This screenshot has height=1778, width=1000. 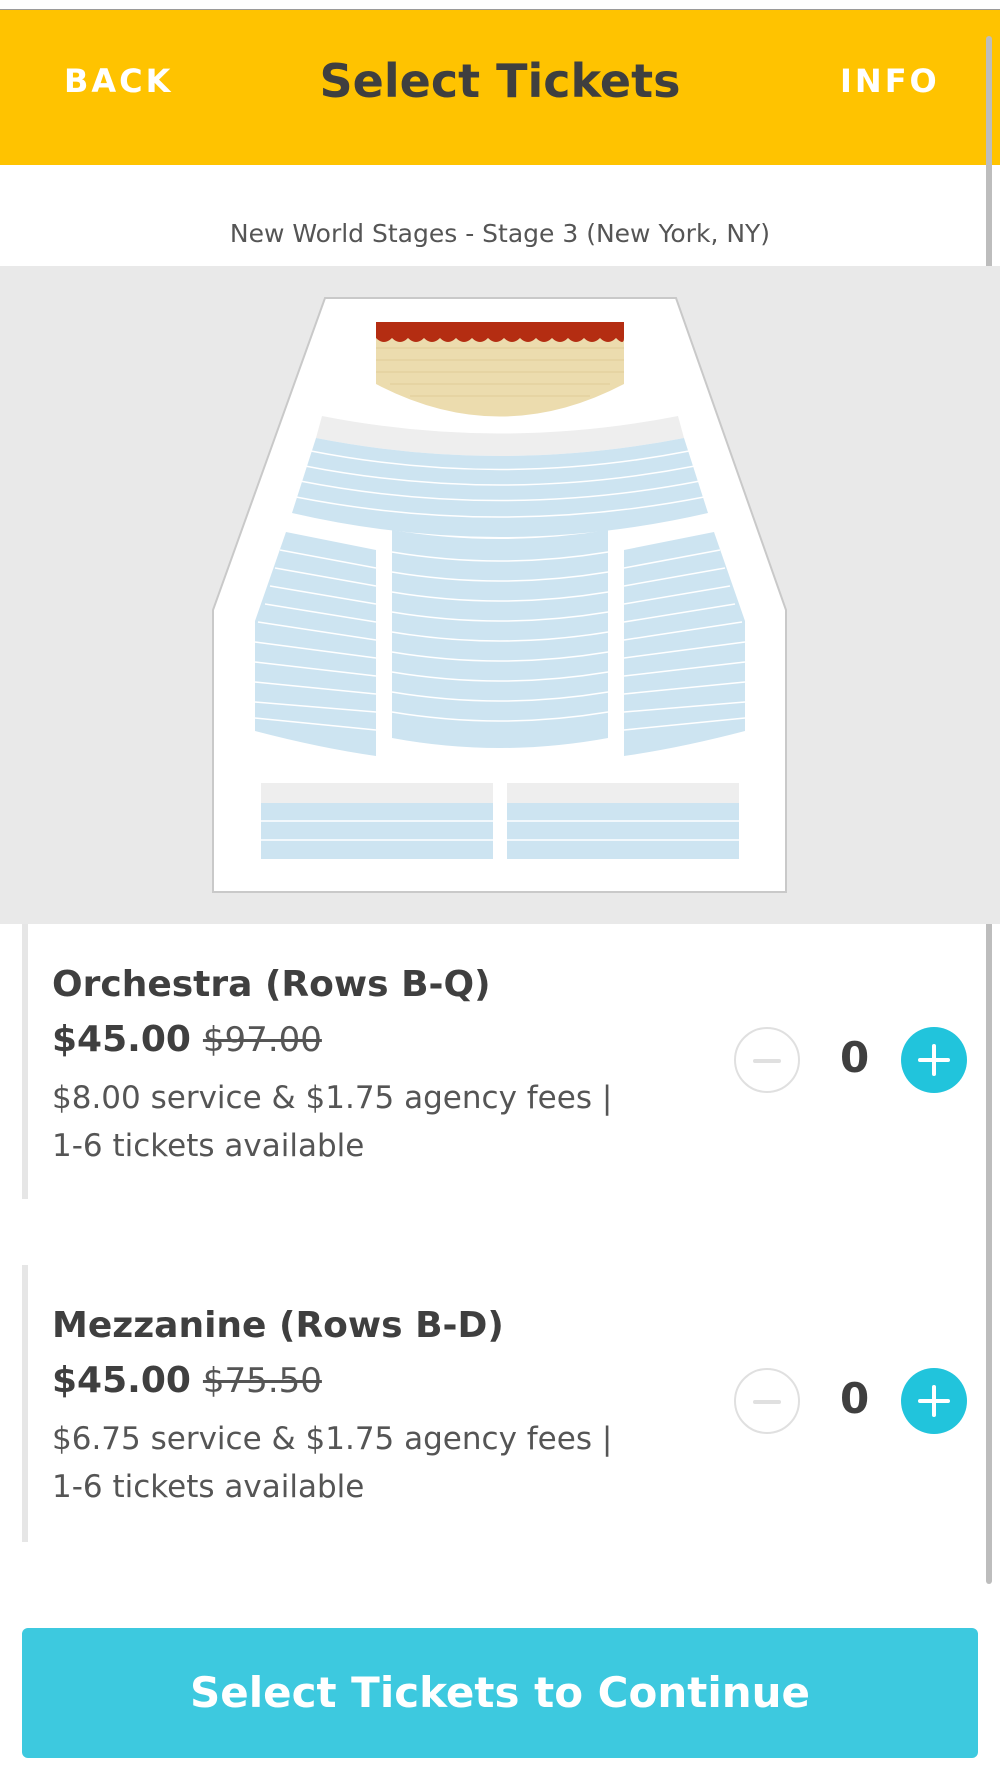 What do you see at coordinates (500, 87) in the screenshot?
I see `header-bar: BACK Select Tickets INFO` at bounding box center [500, 87].